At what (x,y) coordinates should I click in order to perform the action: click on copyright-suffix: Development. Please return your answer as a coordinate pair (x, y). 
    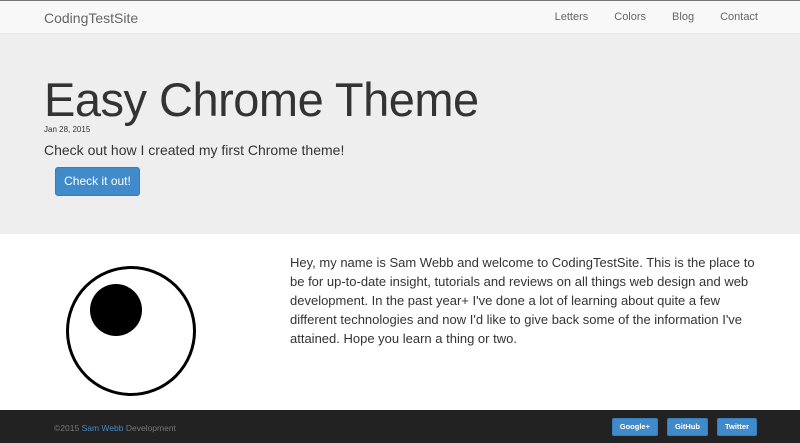
    Looking at the image, I should click on (150, 428).